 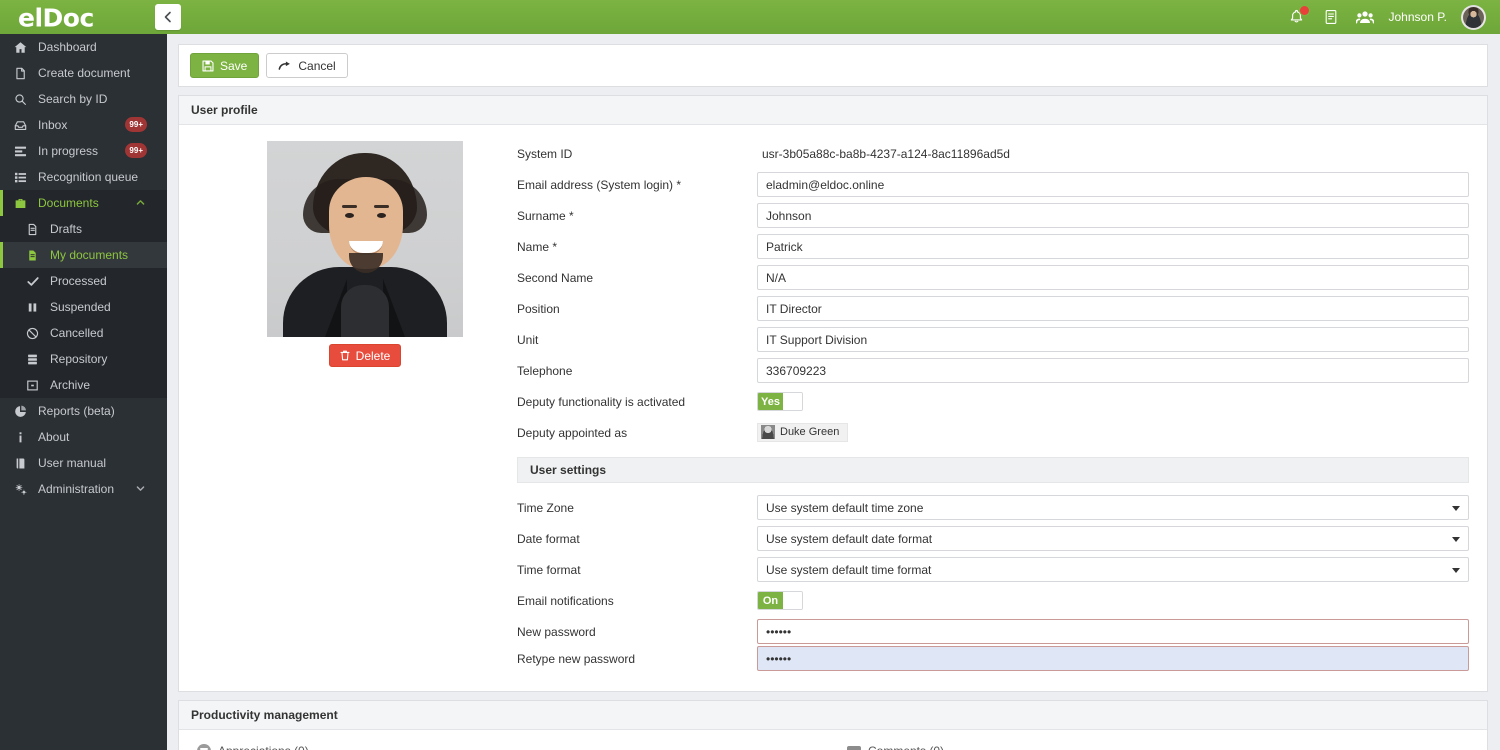 I want to click on field-row: Position, so click(x=993, y=308).